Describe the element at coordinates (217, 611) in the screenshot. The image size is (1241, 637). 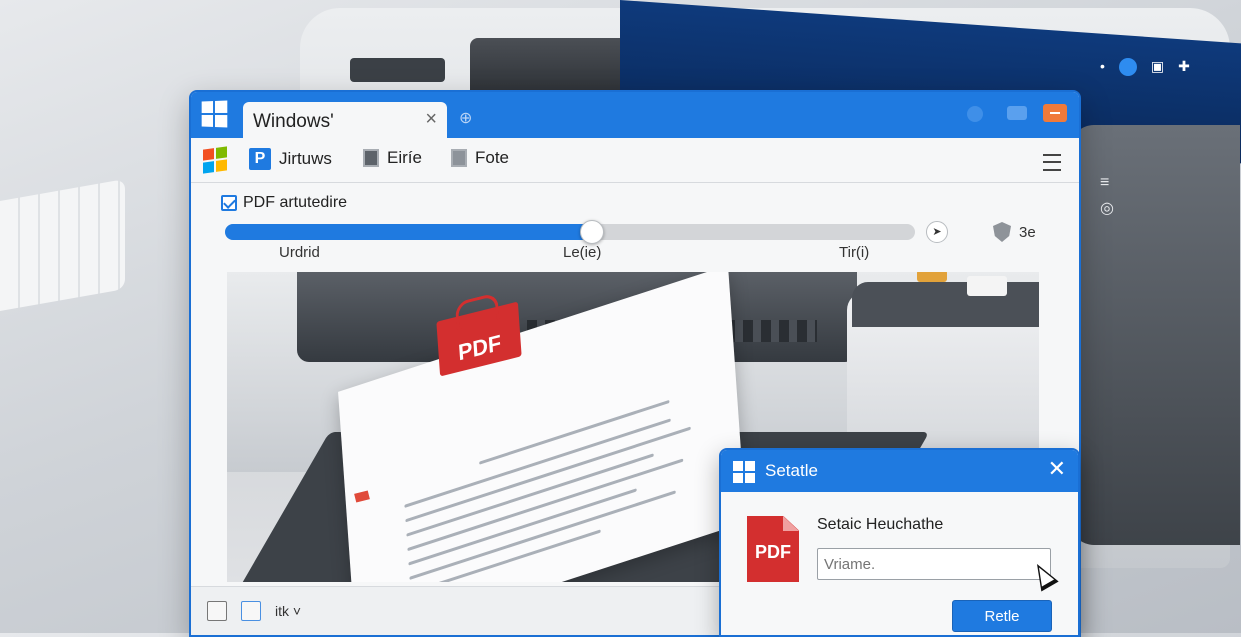
I see `page-icon` at that location.